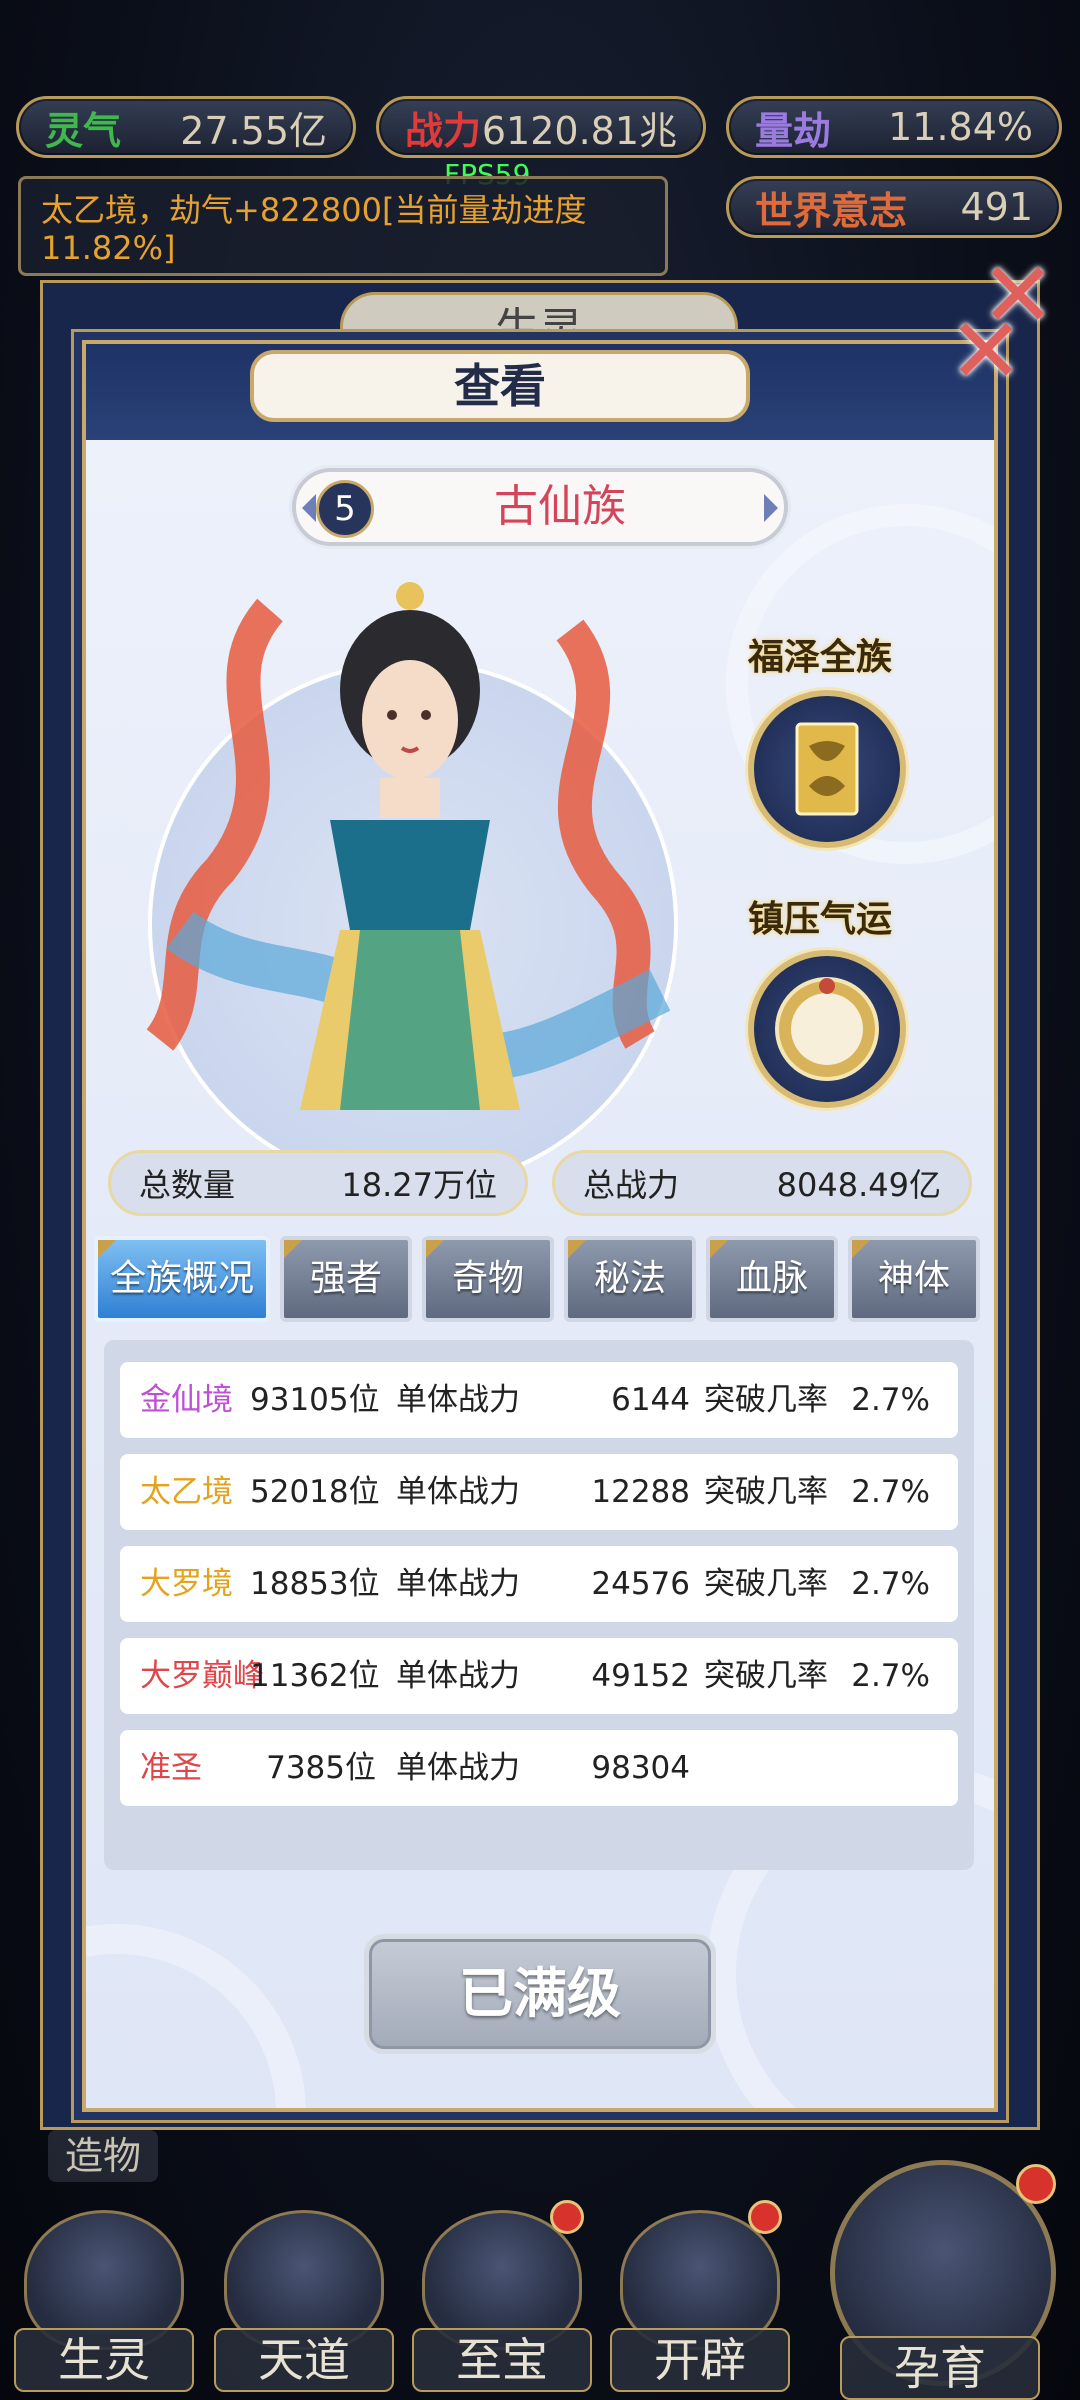 The image size is (1080, 2400). I want to click on nav-label: 至宝, so click(502, 2360).